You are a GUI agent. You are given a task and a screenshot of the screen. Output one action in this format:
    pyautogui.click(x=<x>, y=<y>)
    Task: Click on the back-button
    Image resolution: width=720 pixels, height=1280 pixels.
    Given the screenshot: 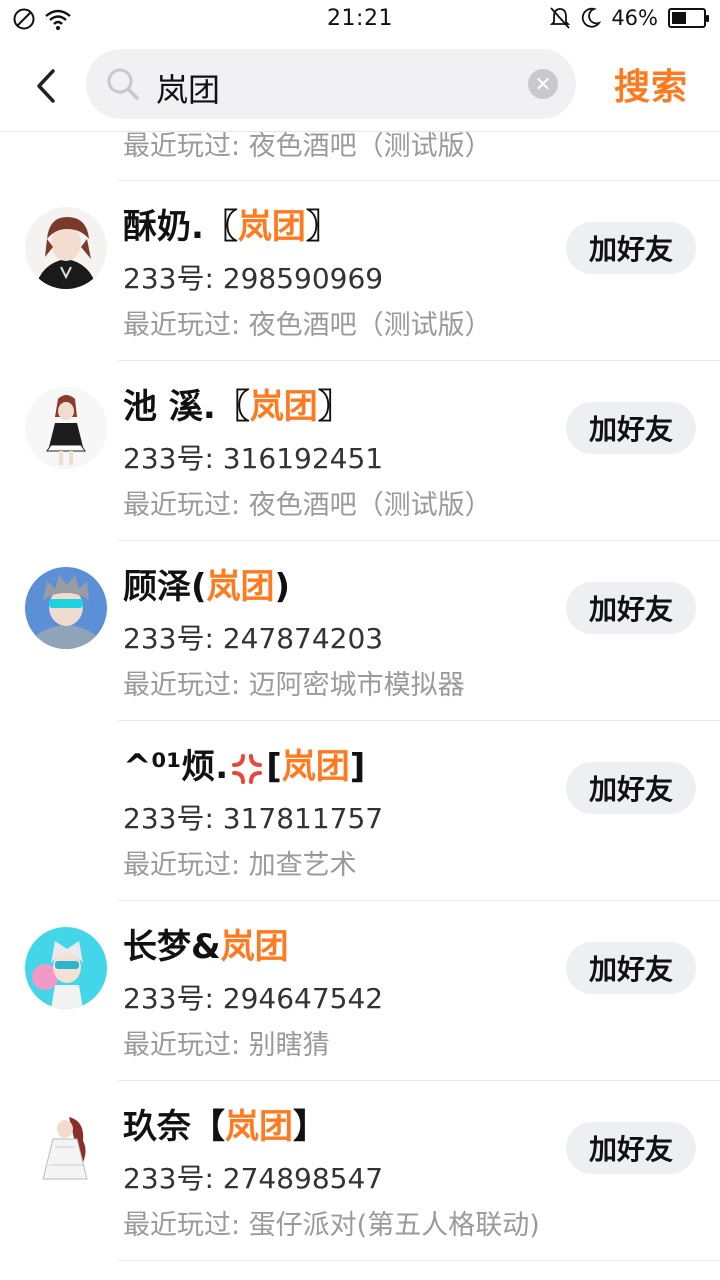 What is the action you would take?
    pyautogui.click(x=46, y=86)
    